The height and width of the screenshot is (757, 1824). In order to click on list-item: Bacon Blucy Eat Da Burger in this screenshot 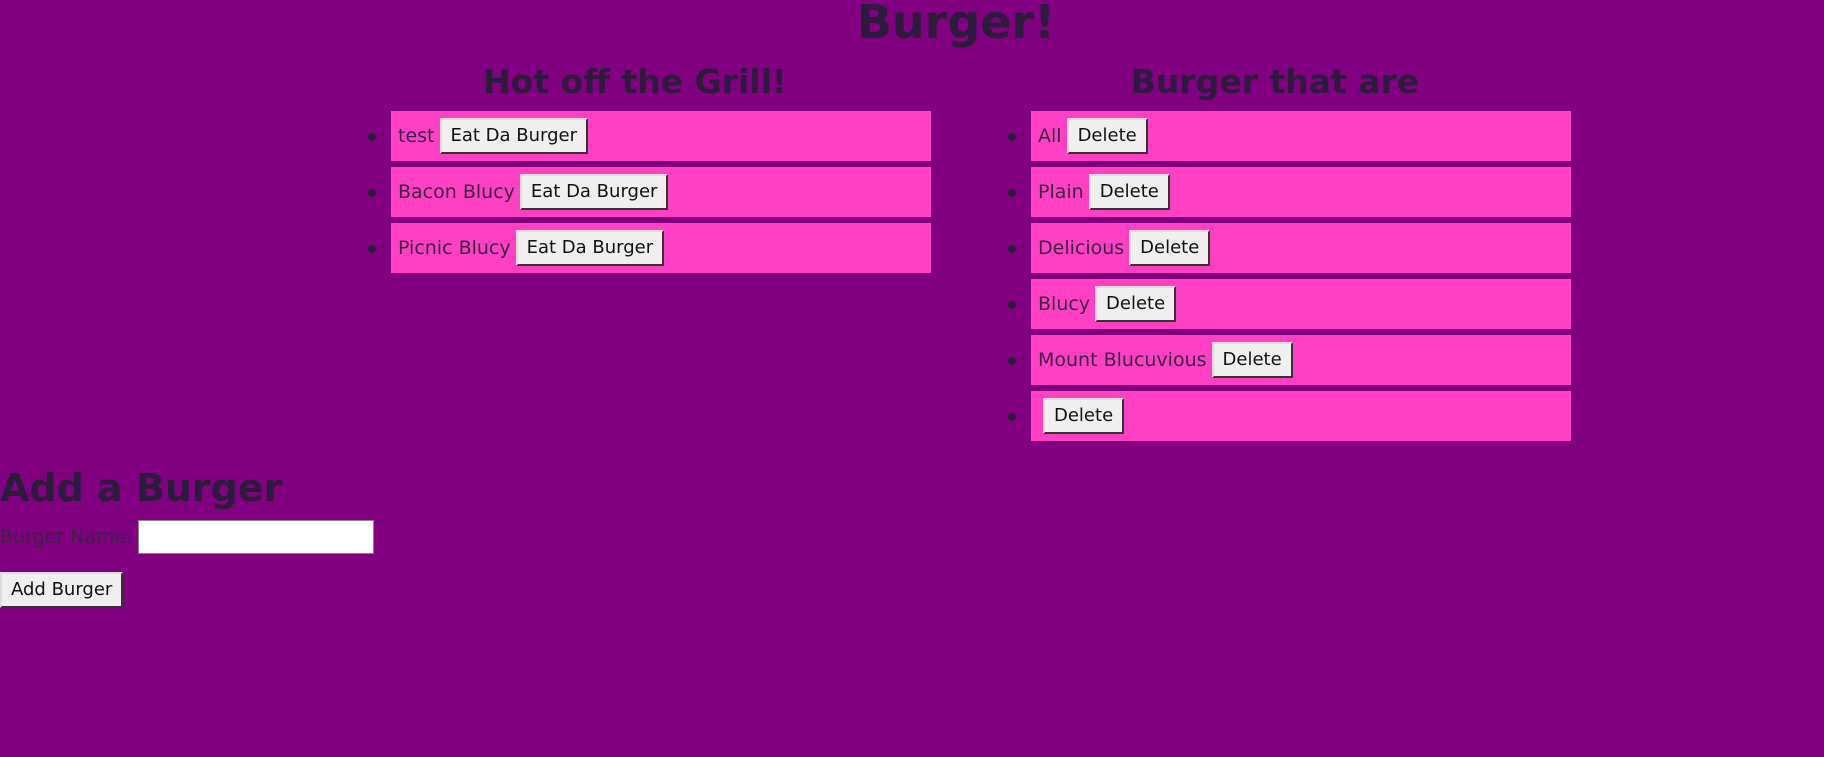, I will do `click(649, 192)`.